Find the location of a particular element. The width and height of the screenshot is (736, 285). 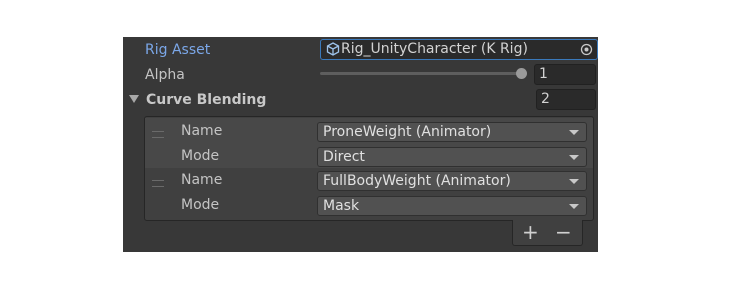

object-picker-icon is located at coordinates (586, 49).